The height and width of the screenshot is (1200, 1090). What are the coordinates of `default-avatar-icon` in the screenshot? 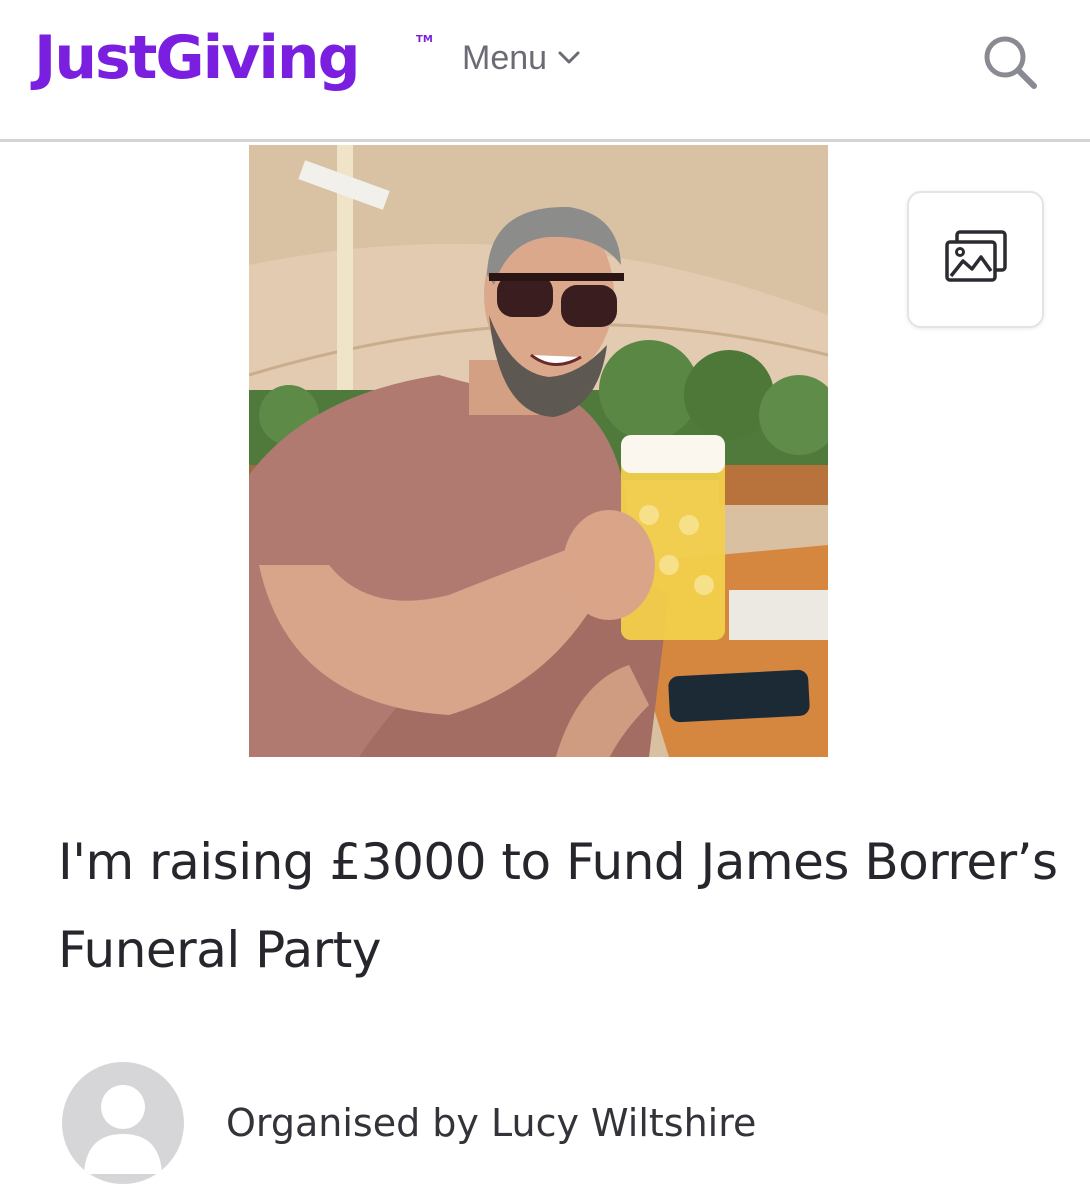 It's located at (123, 1134).